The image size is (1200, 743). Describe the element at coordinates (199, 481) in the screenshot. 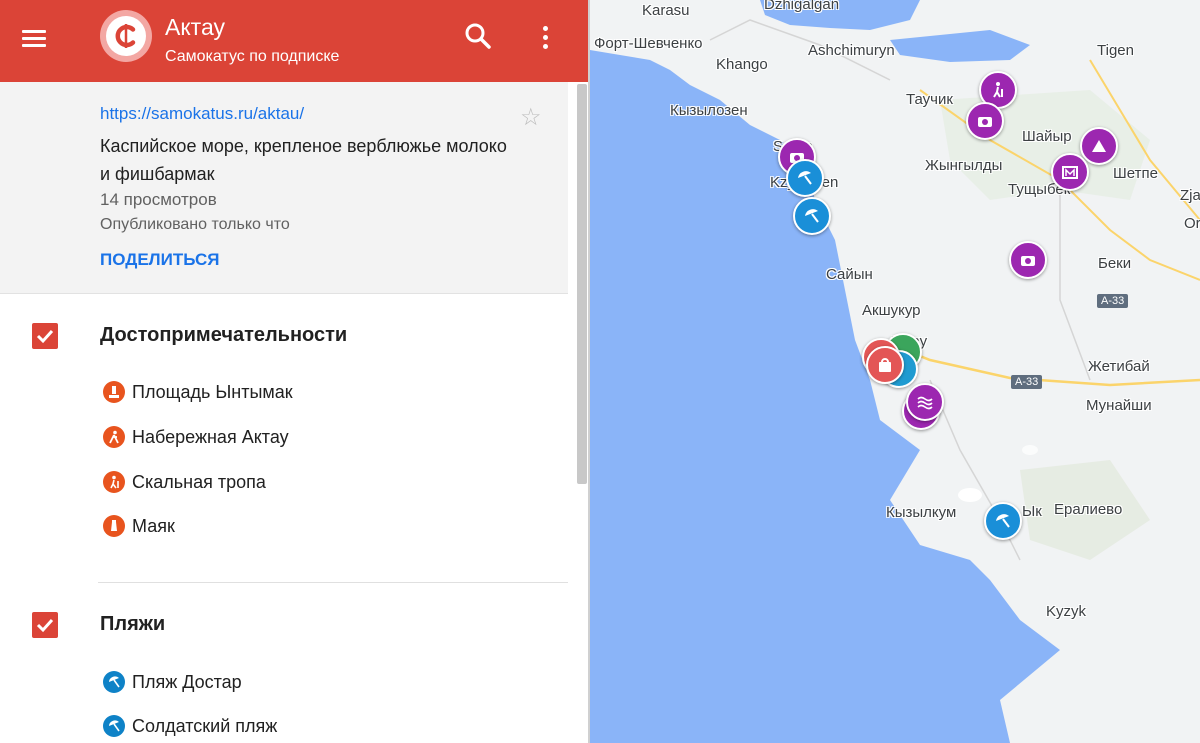

I see `list-item-label: Скальная тропа` at that location.